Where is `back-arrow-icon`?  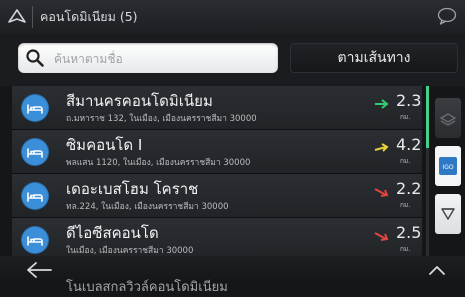 back-arrow-icon is located at coordinates (39, 270).